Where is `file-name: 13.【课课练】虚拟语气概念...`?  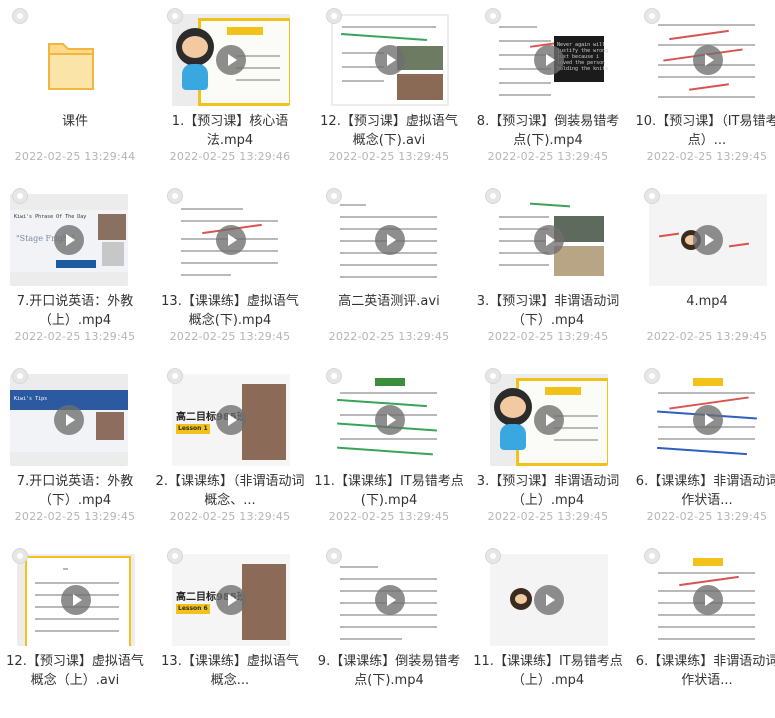 file-name: 13.【课课练】虚拟语气概念... is located at coordinates (230, 671).